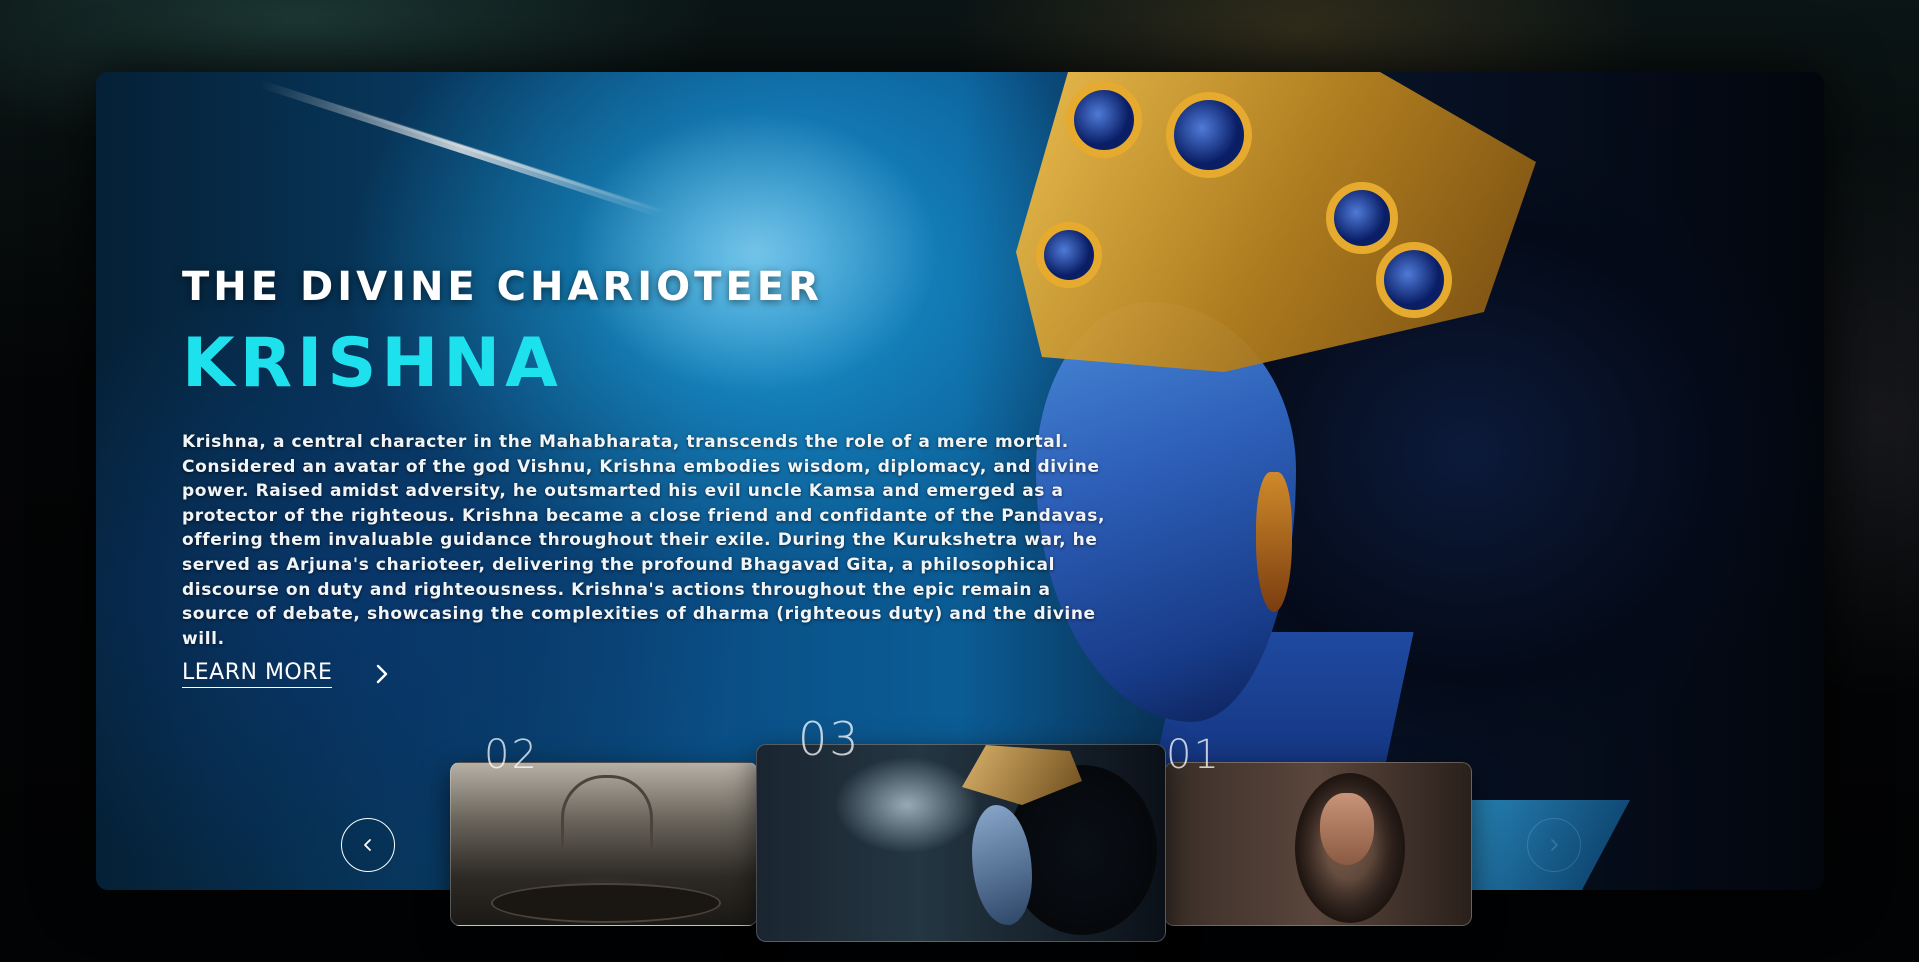 The height and width of the screenshot is (962, 1919). Describe the element at coordinates (829, 739) in the screenshot. I see `thumbnail-number-active: 03` at that location.